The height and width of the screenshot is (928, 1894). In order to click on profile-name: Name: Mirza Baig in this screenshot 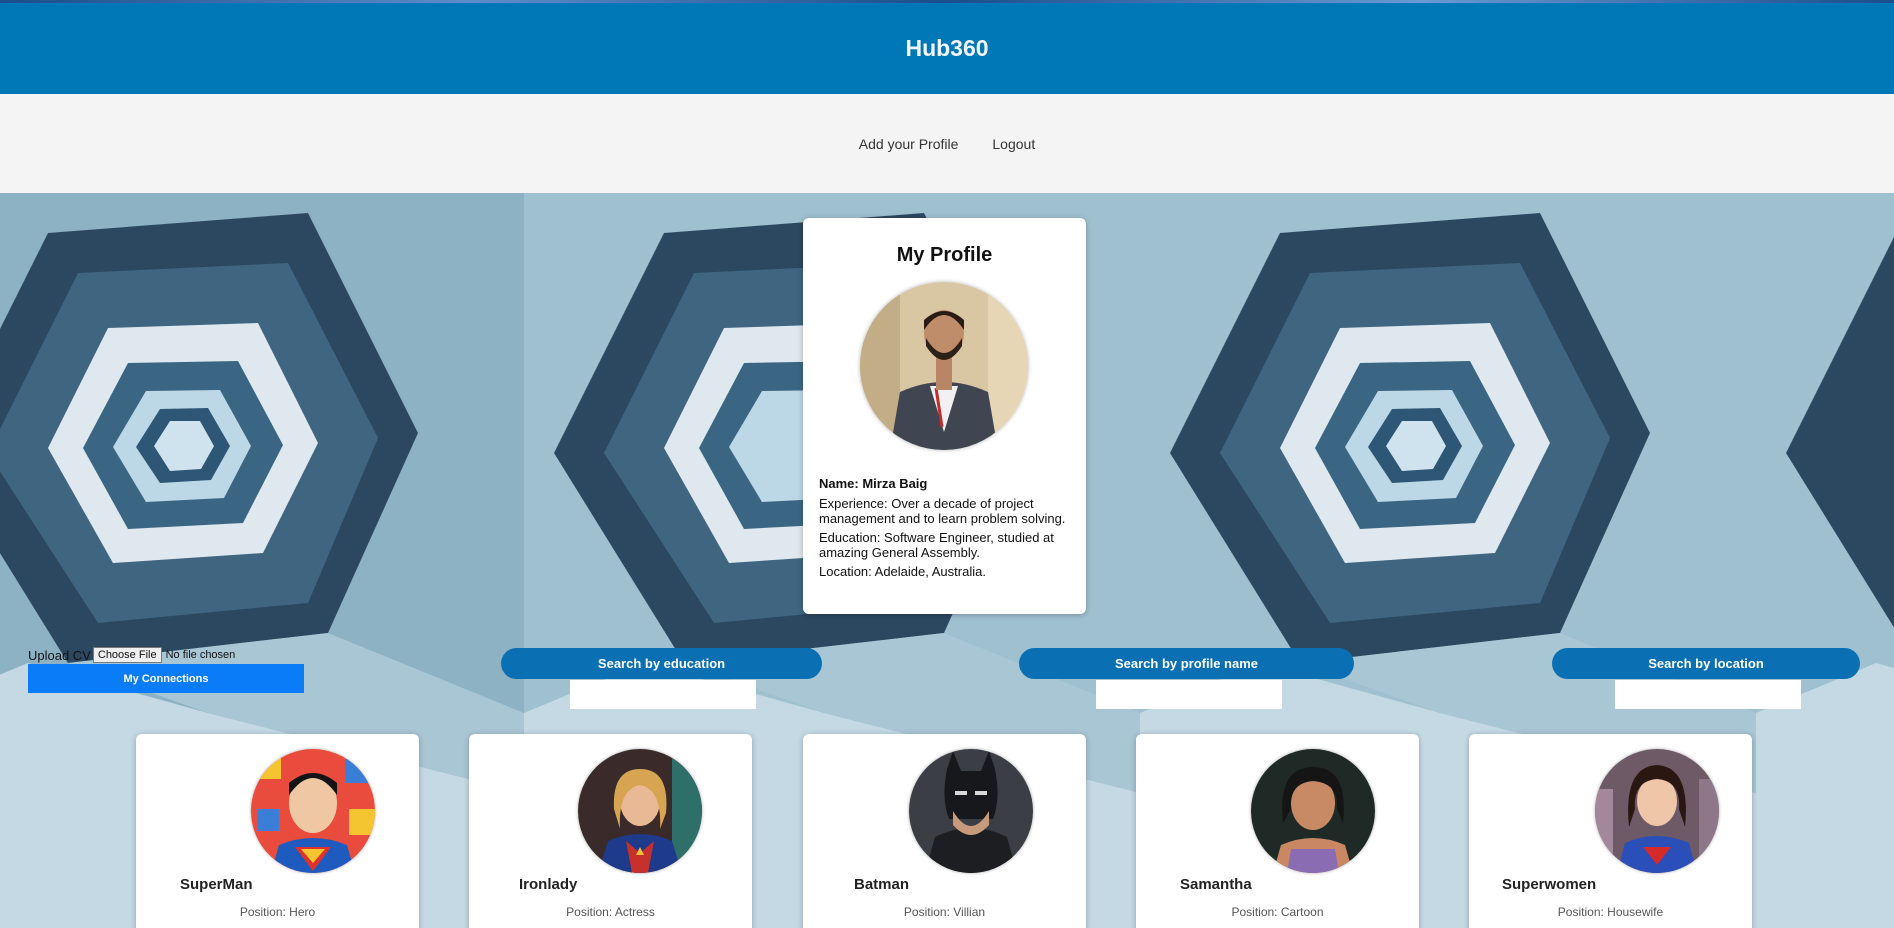, I will do `click(873, 483)`.